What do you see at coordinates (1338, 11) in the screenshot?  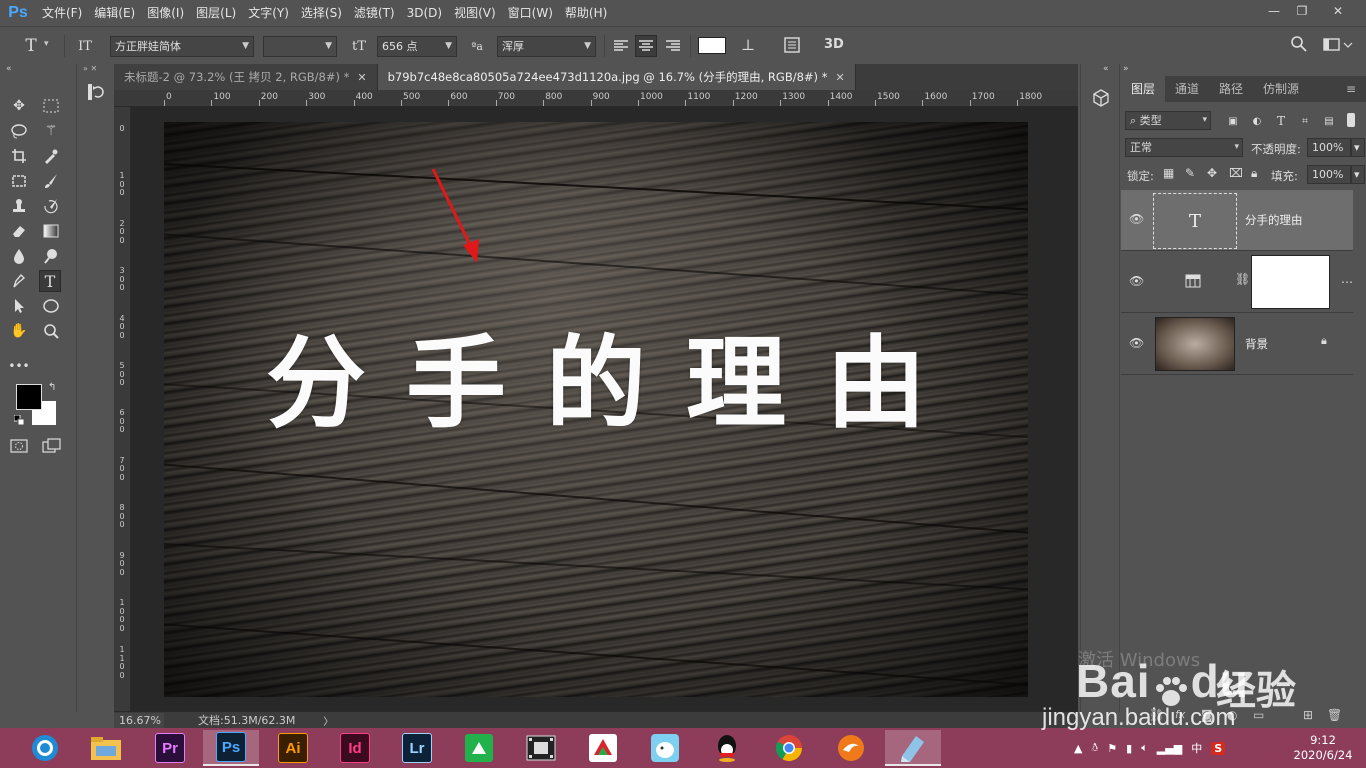 I see `close-window-button: ✕` at bounding box center [1338, 11].